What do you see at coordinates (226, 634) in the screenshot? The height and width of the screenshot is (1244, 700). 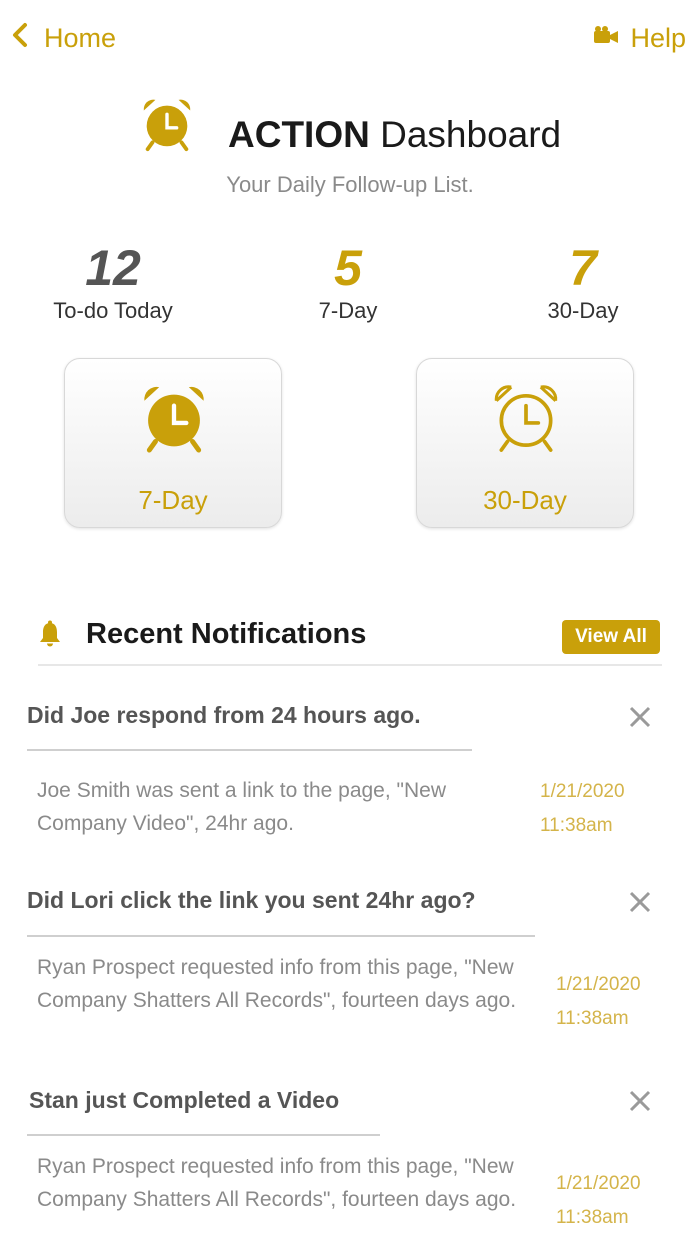 I see `notifications-title: Recent Notifications` at bounding box center [226, 634].